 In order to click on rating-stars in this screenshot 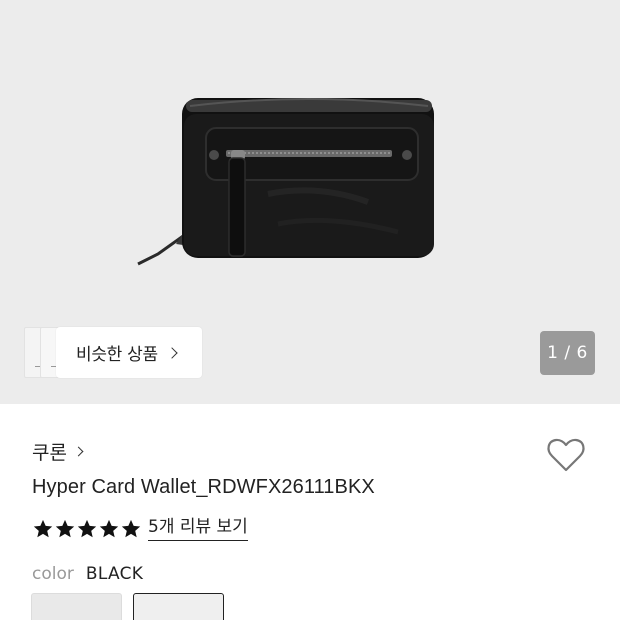, I will do `click(87, 529)`.